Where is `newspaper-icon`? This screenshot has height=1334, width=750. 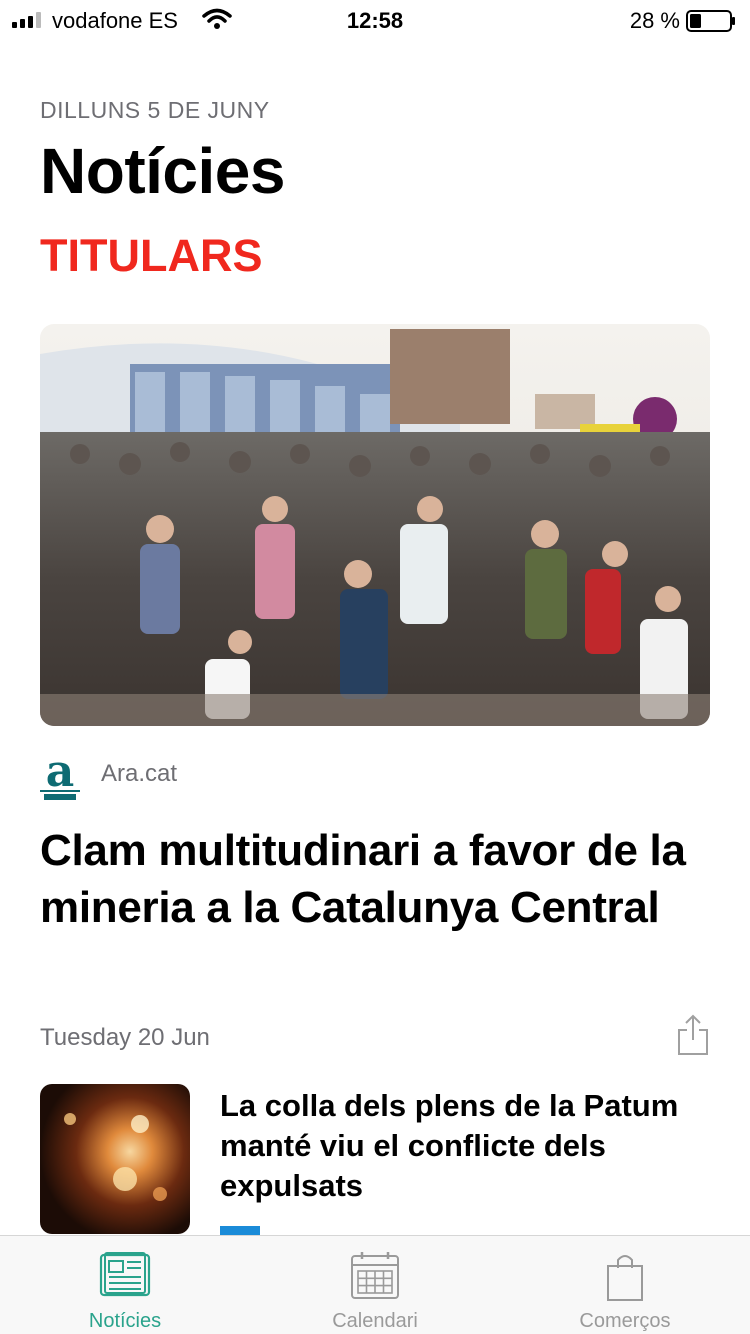 newspaper-icon is located at coordinates (125, 1274).